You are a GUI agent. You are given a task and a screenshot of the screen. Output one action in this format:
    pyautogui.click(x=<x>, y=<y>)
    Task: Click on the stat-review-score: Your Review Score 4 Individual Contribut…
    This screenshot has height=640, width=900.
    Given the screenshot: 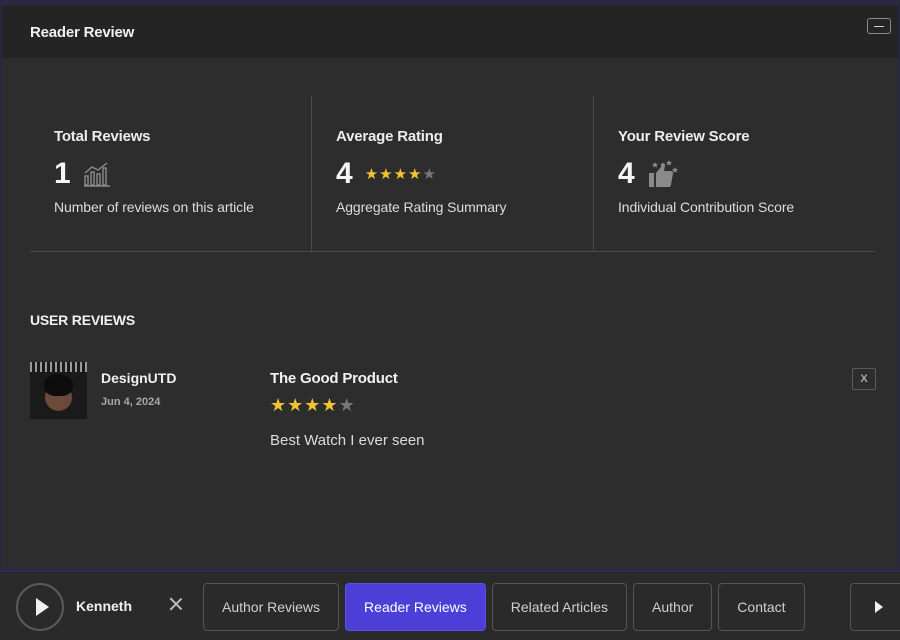 What is the action you would take?
    pyautogui.click(x=734, y=173)
    